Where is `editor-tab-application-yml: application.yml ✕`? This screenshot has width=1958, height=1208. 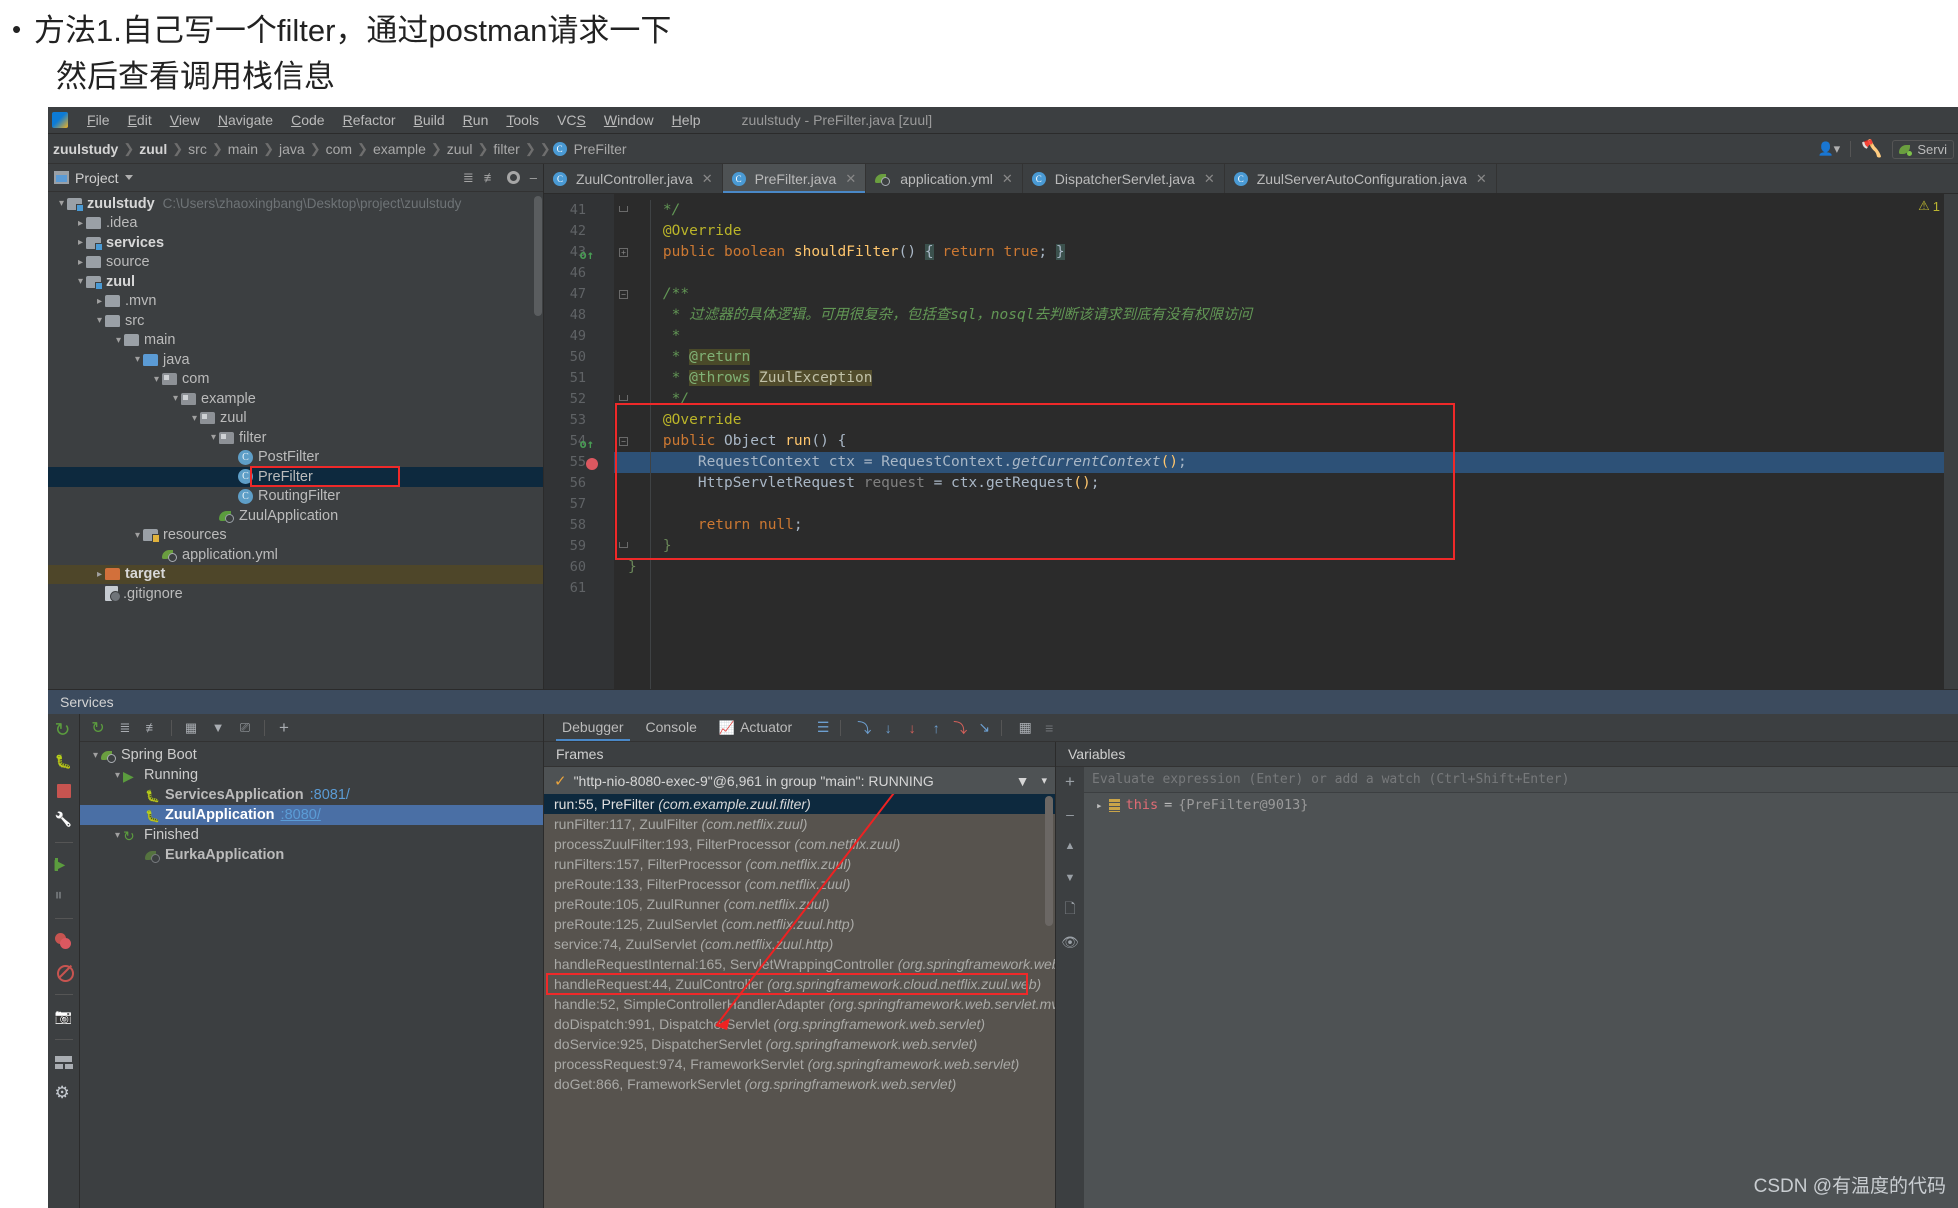
editor-tab-application-yml: application.yml ✕ is located at coordinates (944, 178).